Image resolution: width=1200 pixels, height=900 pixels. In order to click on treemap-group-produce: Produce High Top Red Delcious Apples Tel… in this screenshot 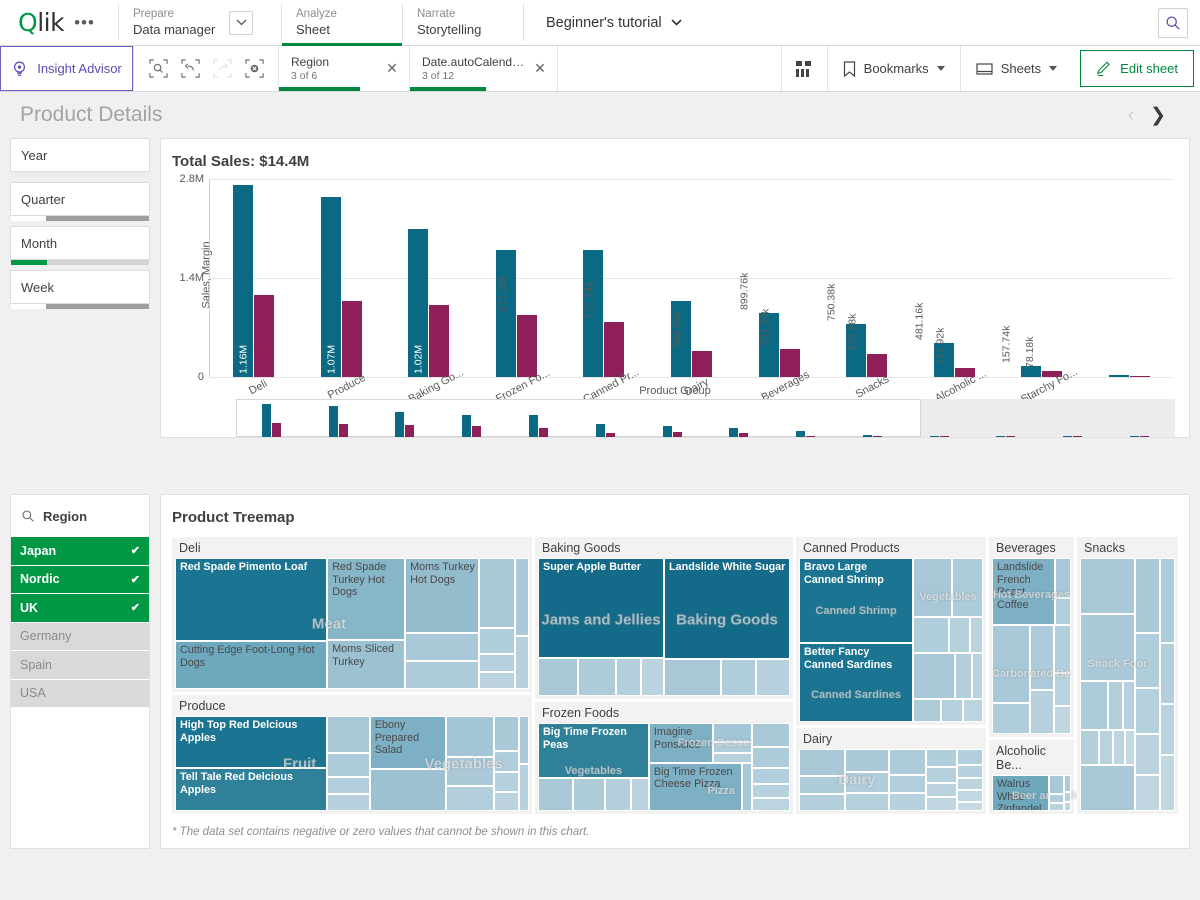, I will do `click(352, 754)`.